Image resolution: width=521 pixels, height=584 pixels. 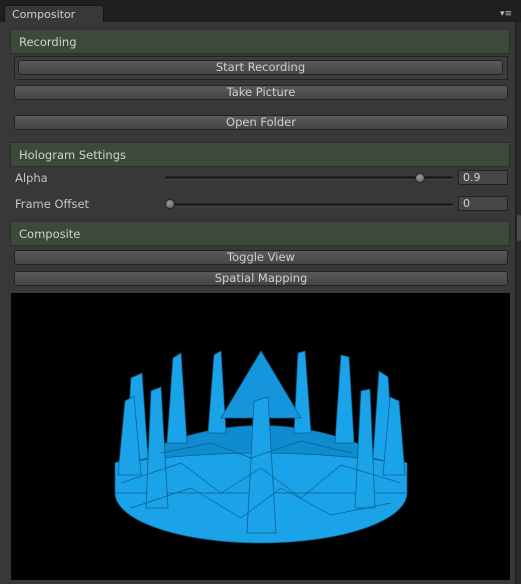 I want to click on alpha-label: Alpha, so click(x=31, y=178).